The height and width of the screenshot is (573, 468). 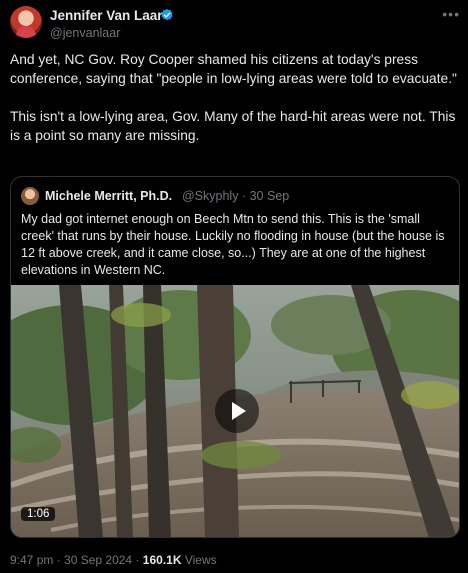 What do you see at coordinates (106, 15) in the screenshot?
I see `author-name: Jennifer Van Laar` at bounding box center [106, 15].